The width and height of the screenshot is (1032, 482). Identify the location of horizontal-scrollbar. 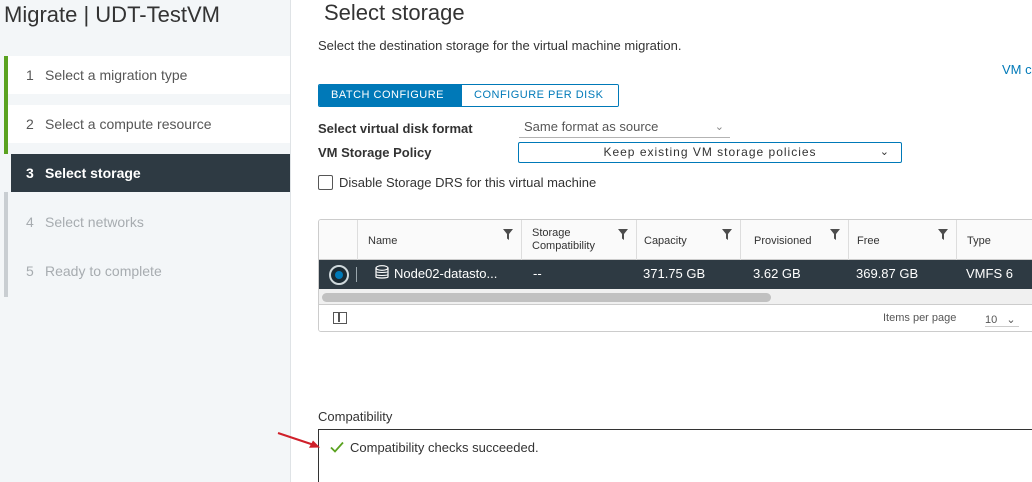
(675, 296).